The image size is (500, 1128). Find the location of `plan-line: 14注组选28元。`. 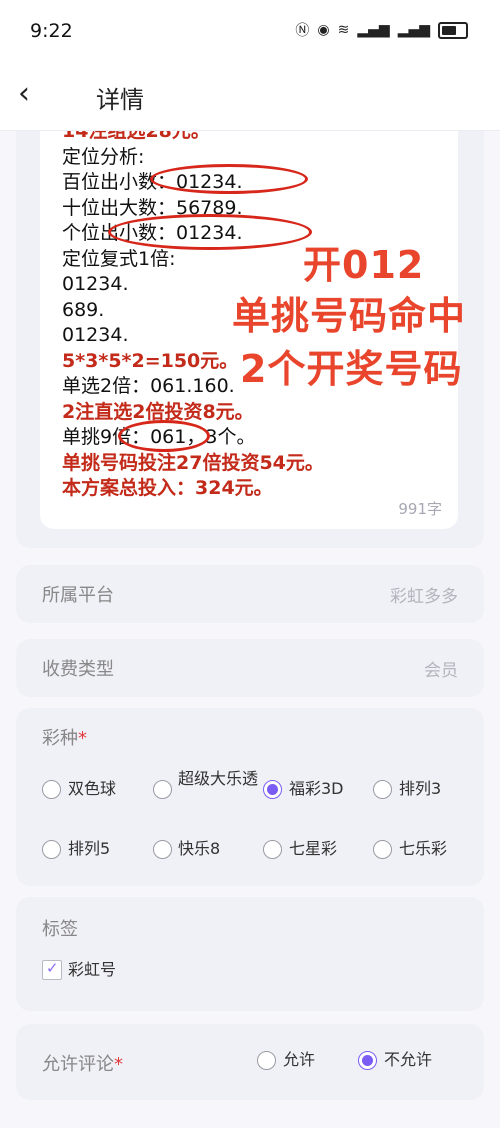

plan-line: 14注组选28元。 is located at coordinates (136, 136).